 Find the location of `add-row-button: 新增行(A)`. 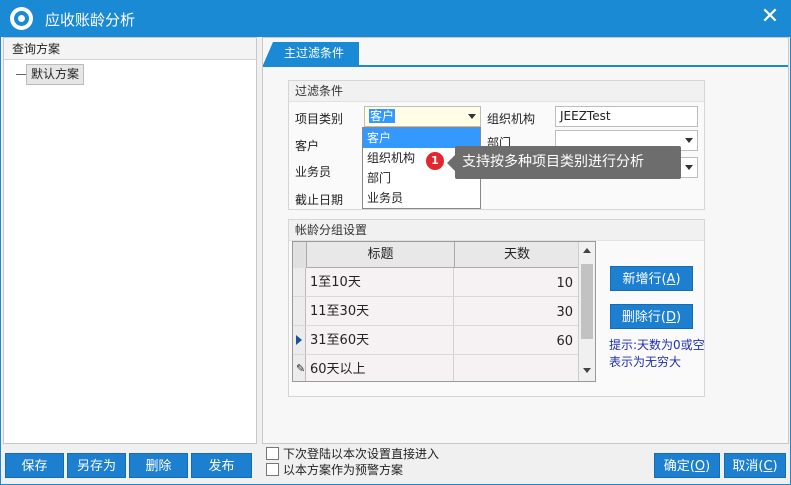

add-row-button: 新增行(A) is located at coordinates (651, 278).